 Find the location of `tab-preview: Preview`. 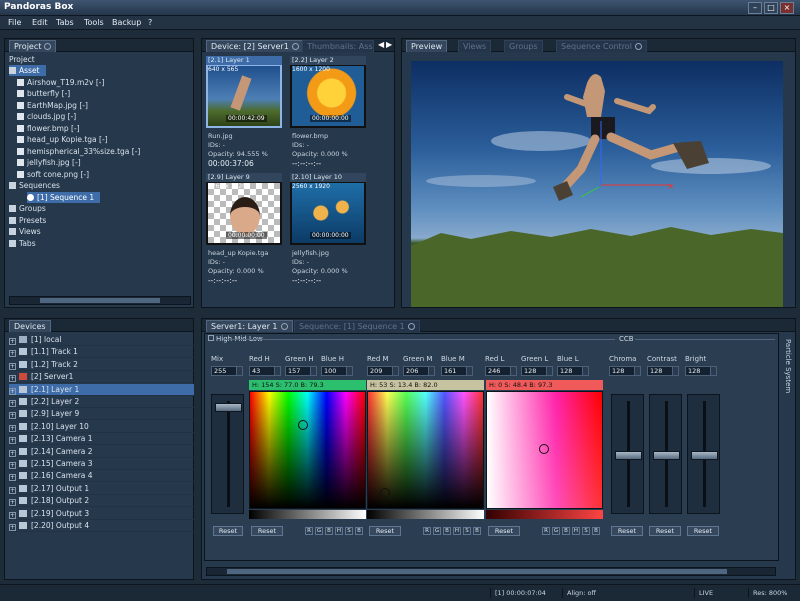

tab-preview: Preview is located at coordinates (427, 46).